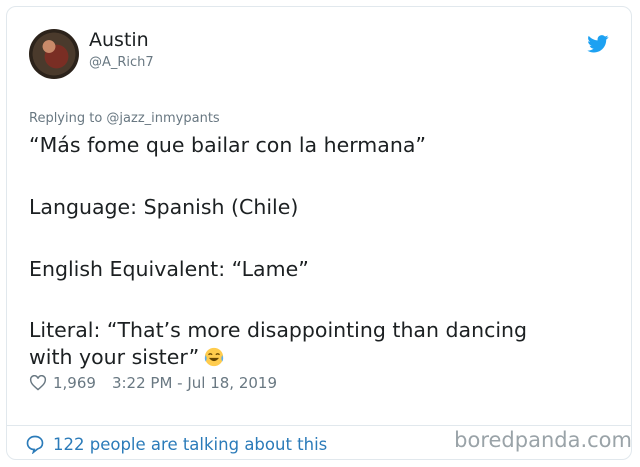 The height and width of the screenshot is (467, 640). I want to click on replying-to: Replying to @jazz_inmypants, so click(124, 118).